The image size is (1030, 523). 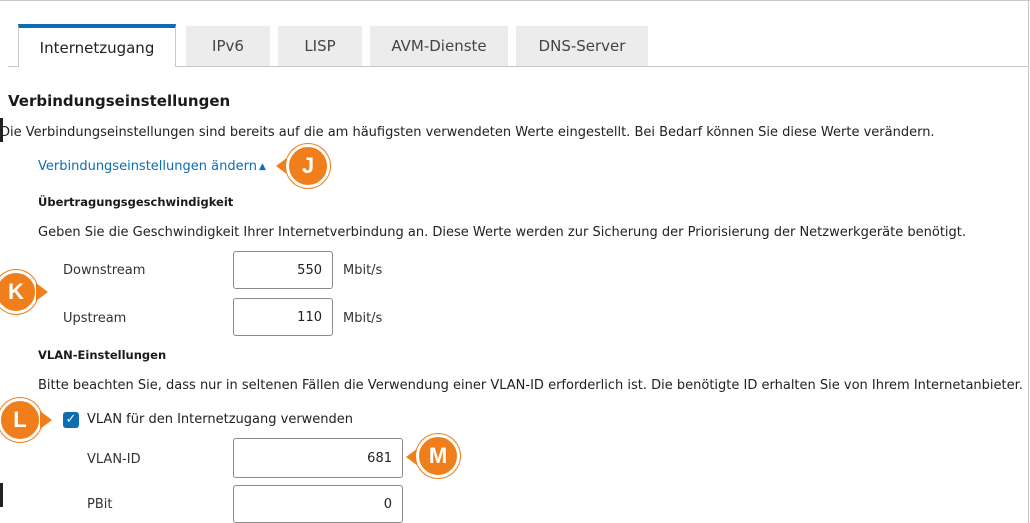 I want to click on downstream-input, so click(x=283, y=270).